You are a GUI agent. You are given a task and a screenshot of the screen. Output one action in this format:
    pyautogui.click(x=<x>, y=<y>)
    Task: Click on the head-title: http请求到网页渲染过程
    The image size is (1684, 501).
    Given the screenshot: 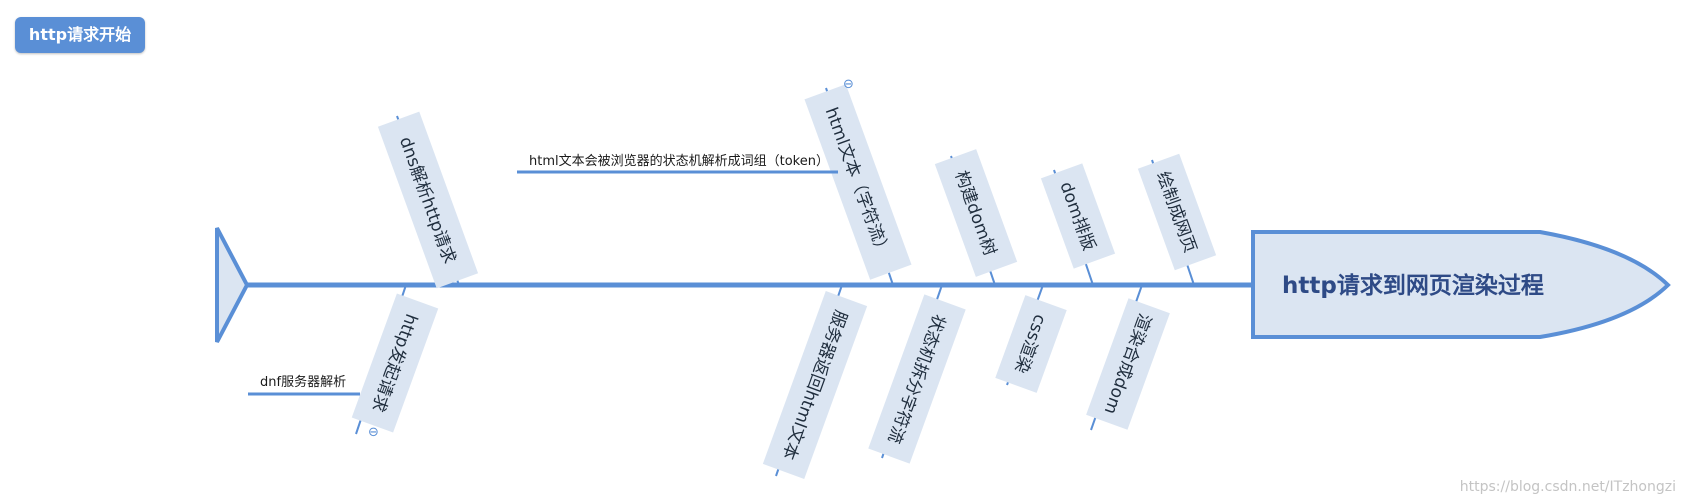 What is the action you would take?
    pyautogui.click(x=1413, y=285)
    